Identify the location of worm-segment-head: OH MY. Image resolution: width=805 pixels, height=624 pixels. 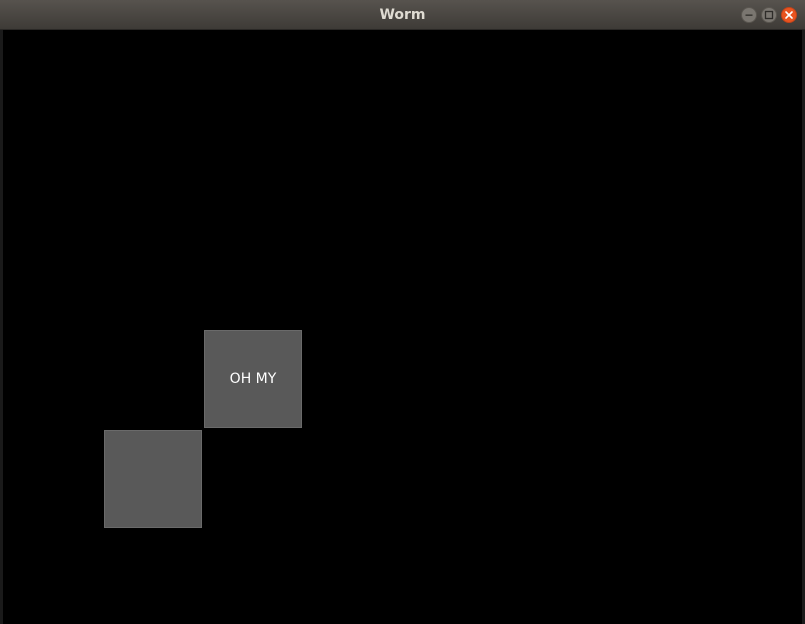
(253, 379).